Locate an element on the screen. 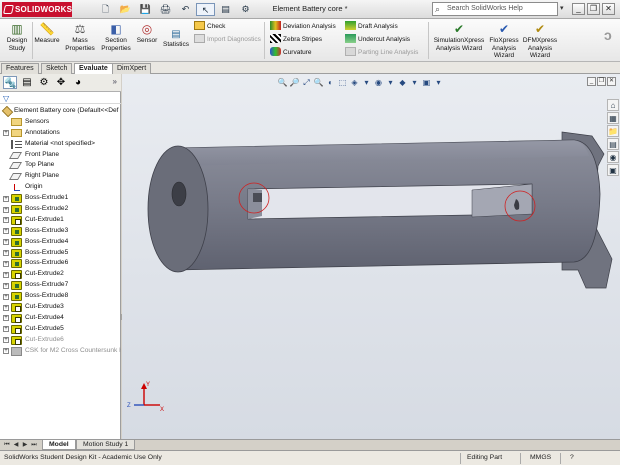 The height and width of the screenshot is (465, 620). tree-filter-bar: ▽ is located at coordinates (60, 98).